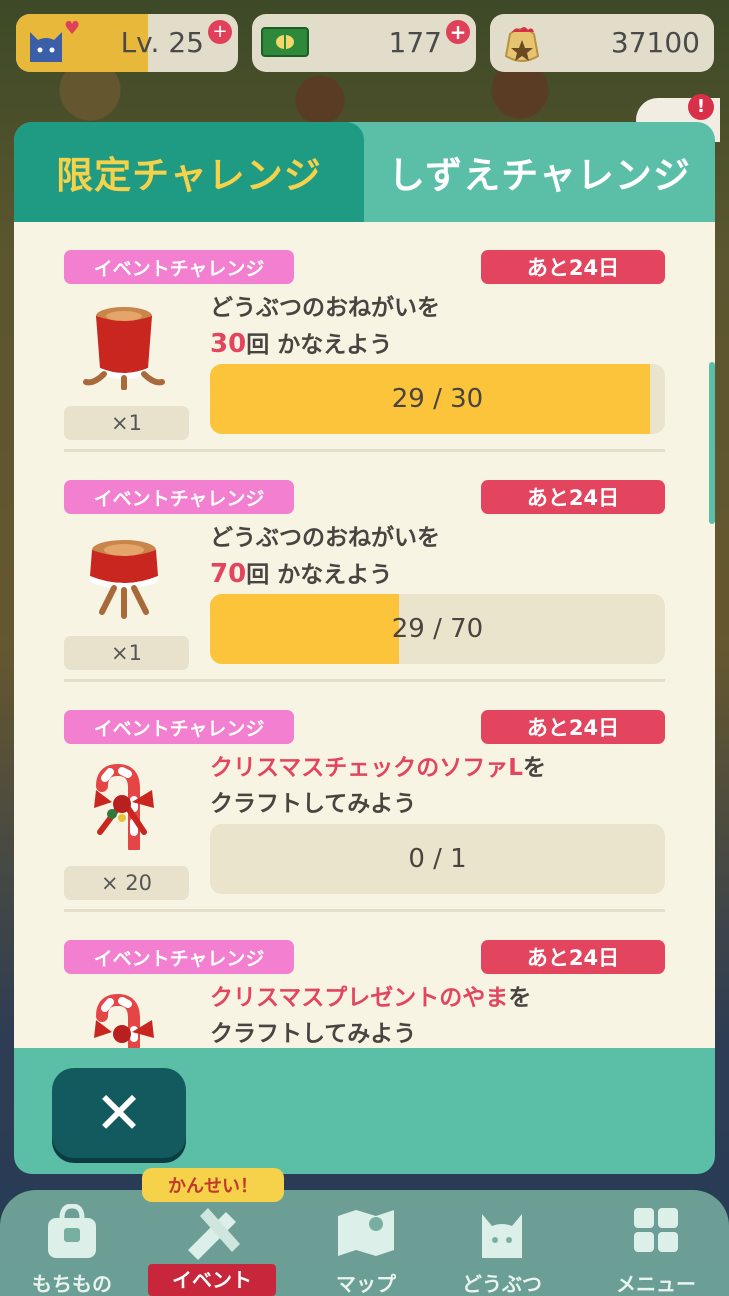 The image size is (729, 1296). I want to click on red-stump-stool-icon, so click(124, 579).